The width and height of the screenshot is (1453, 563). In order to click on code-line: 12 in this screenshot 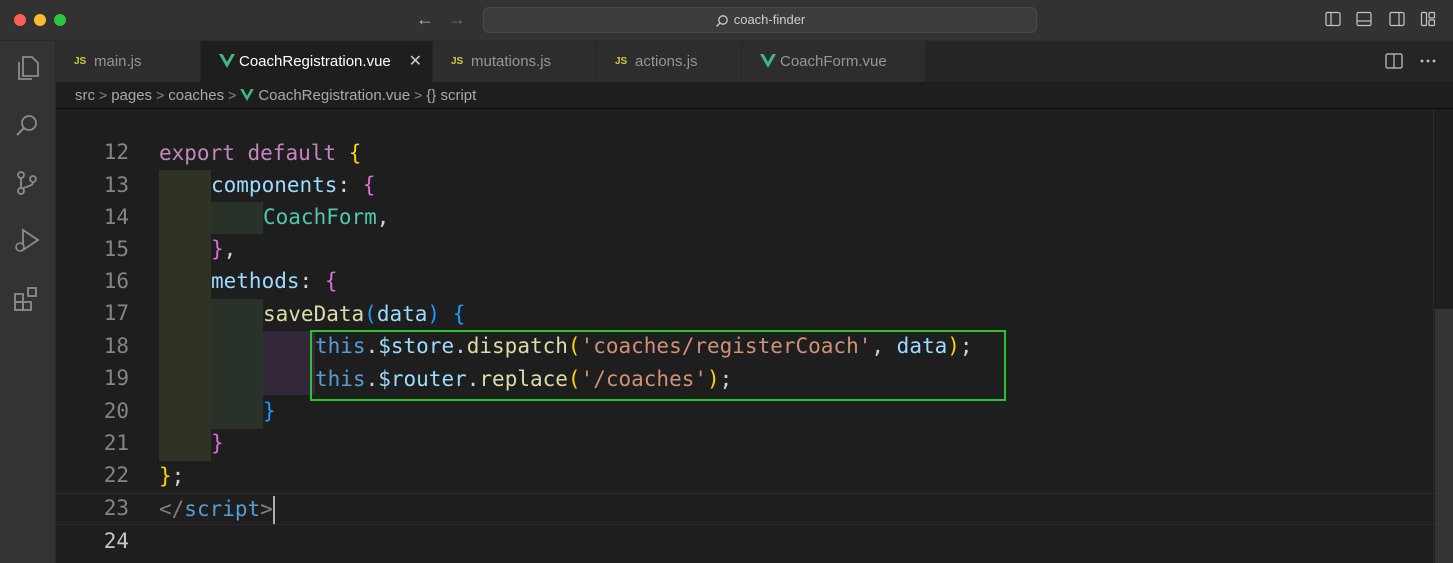, I will do `click(754, 134)`.